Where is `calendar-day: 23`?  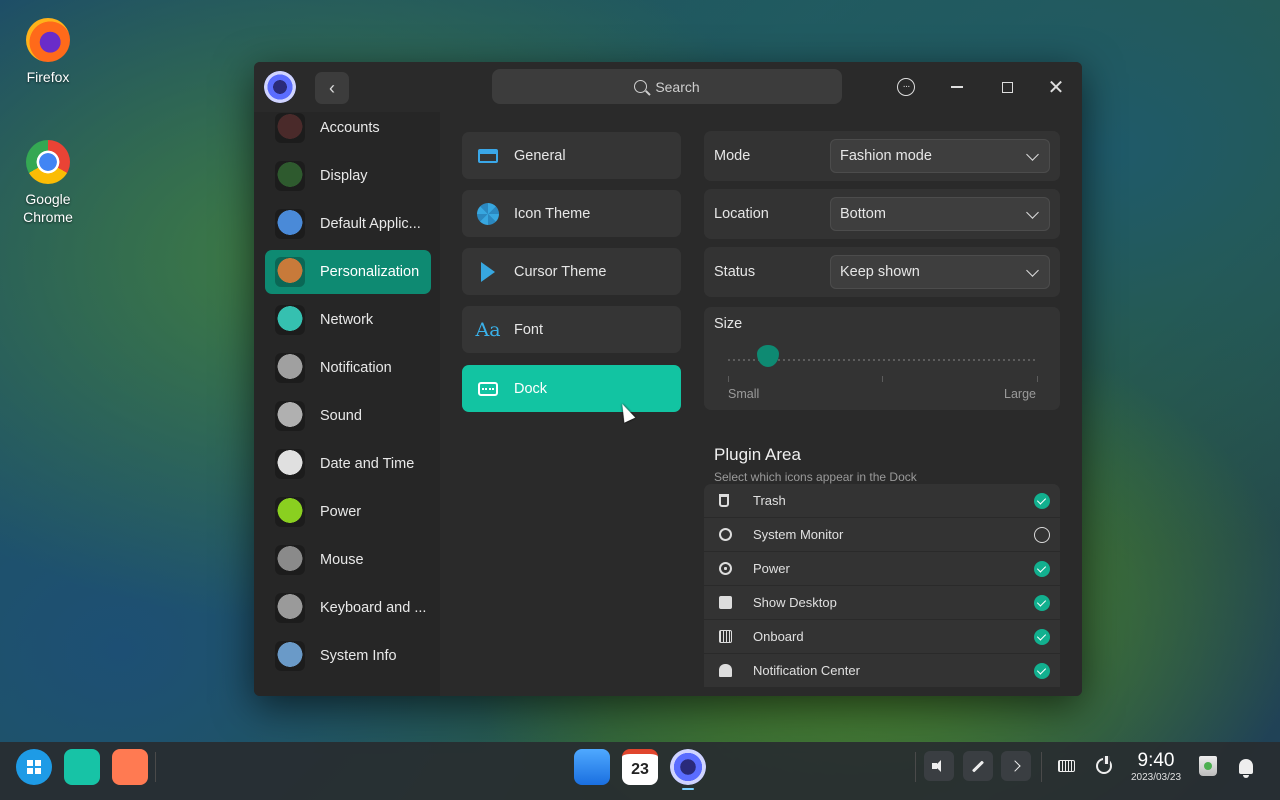
calendar-day: 23 is located at coordinates (640, 769).